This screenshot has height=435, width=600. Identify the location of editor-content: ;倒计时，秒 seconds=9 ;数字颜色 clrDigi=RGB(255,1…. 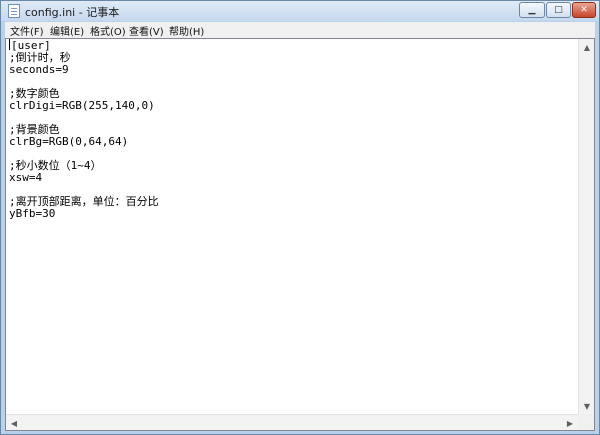
(84, 135).